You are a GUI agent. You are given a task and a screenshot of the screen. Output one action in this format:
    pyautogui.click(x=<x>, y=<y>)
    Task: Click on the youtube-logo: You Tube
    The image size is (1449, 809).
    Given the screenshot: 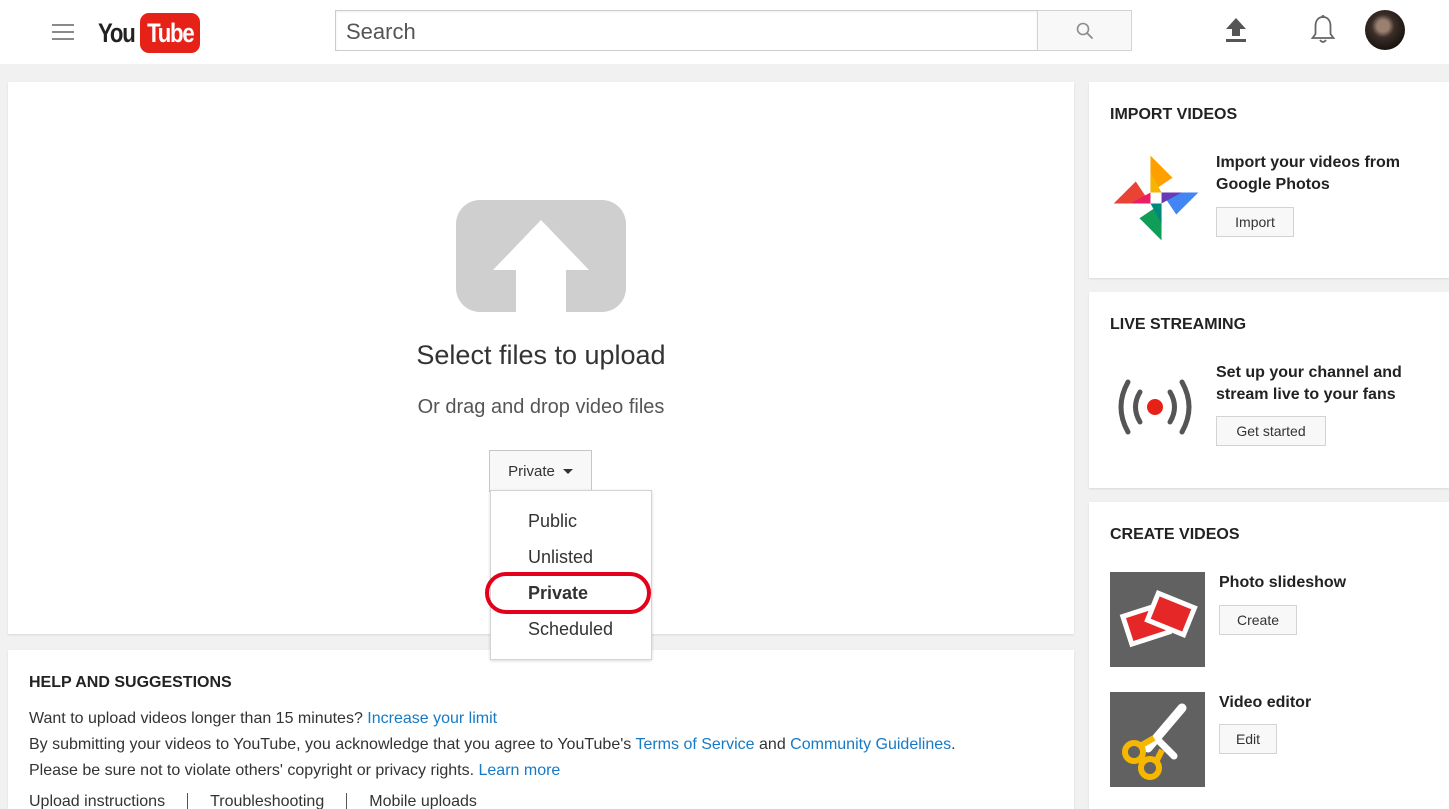 What is the action you would take?
    pyautogui.click(x=149, y=33)
    